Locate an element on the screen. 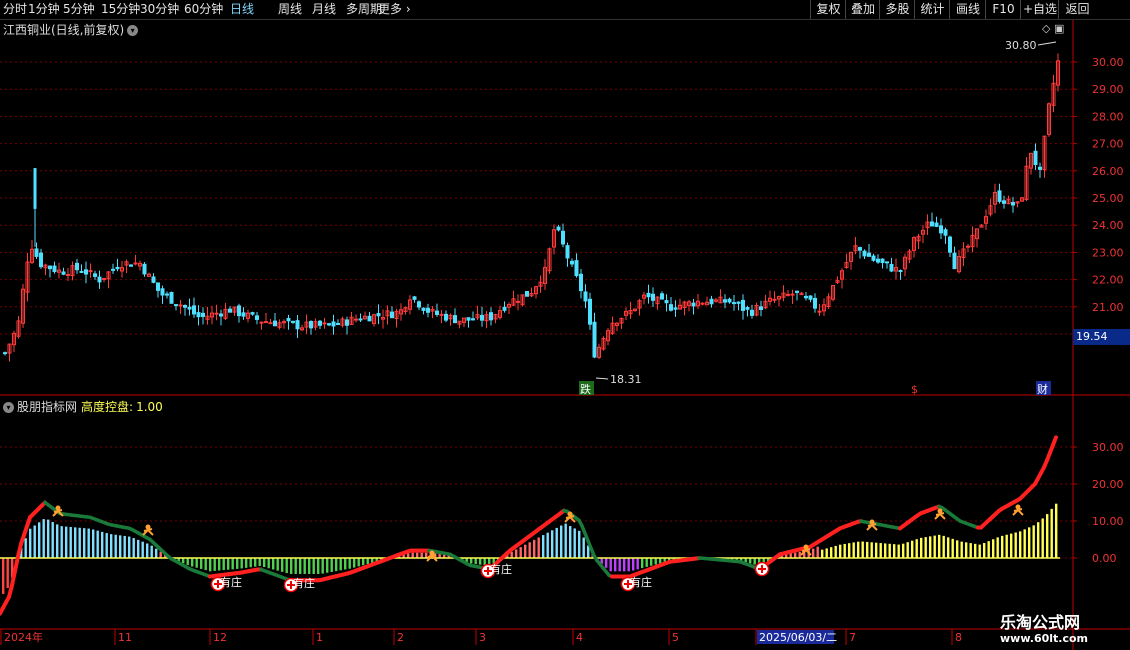  panel-toggle-icon: ▣ is located at coordinates (1059, 28).